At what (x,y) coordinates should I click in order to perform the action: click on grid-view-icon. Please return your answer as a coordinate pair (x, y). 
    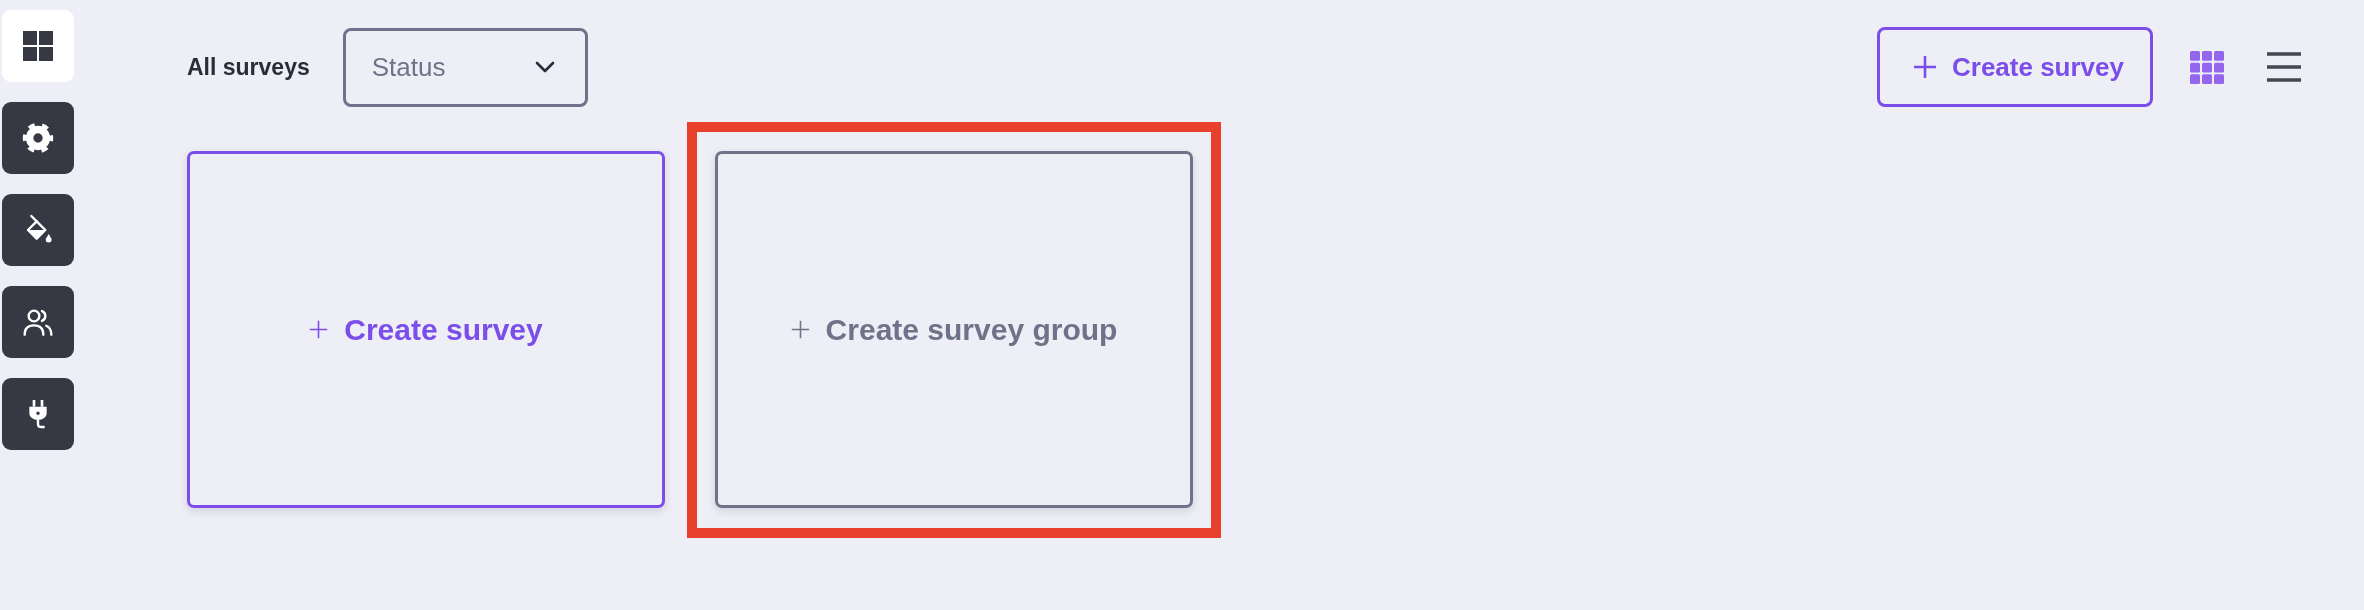
    Looking at the image, I should click on (2207, 67).